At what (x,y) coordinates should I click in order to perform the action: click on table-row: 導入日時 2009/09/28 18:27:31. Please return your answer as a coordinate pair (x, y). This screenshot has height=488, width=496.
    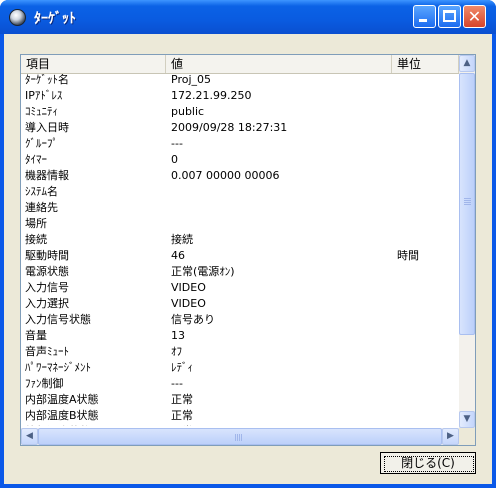
    Looking at the image, I should click on (240, 128).